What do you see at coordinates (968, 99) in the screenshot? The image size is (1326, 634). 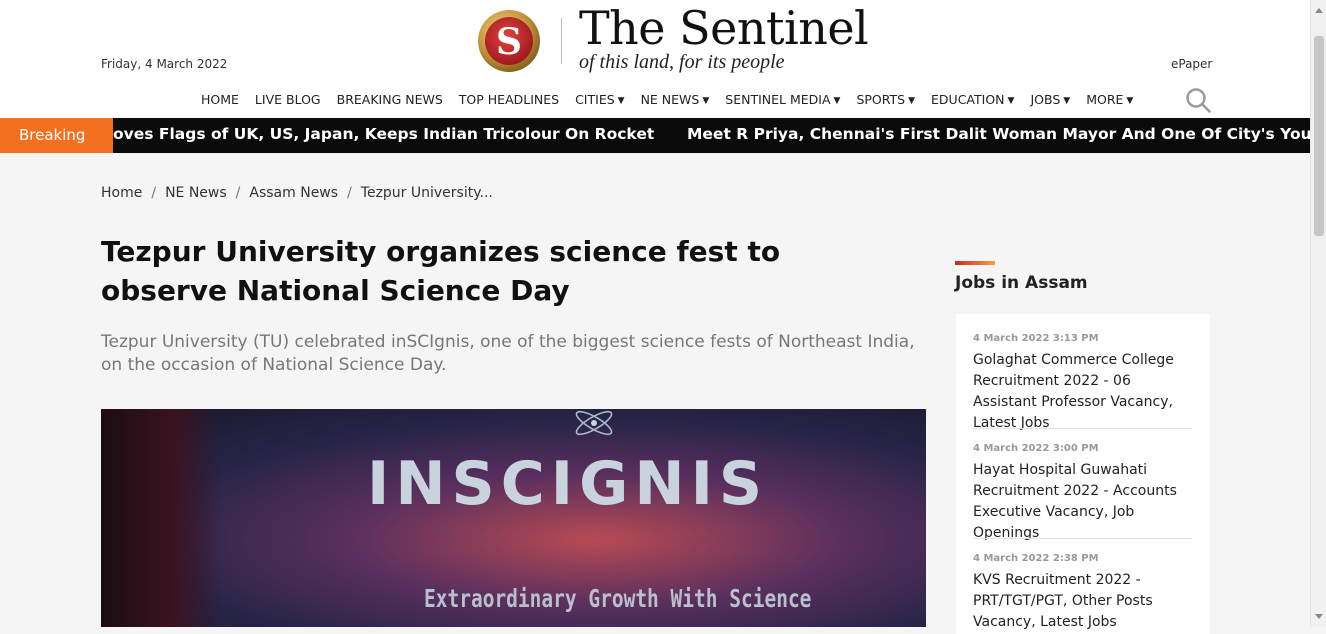 I see `nav-item-label: EDUCATION` at bounding box center [968, 99].